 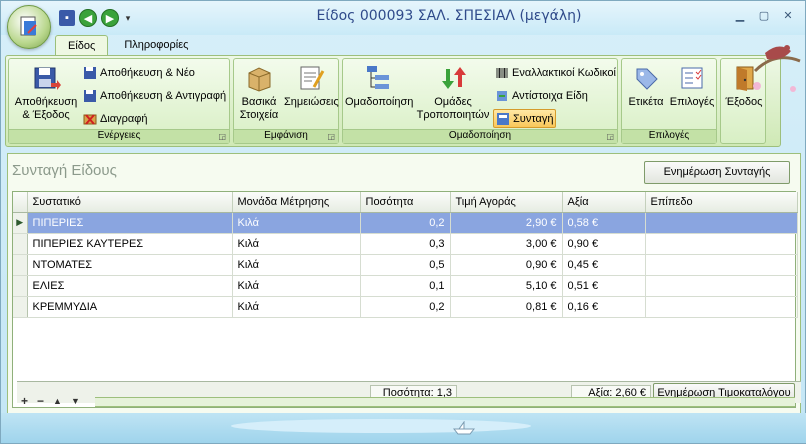 What do you see at coordinates (312, 78) in the screenshot?
I see `notes-icon` at bounding box center [312, 78].